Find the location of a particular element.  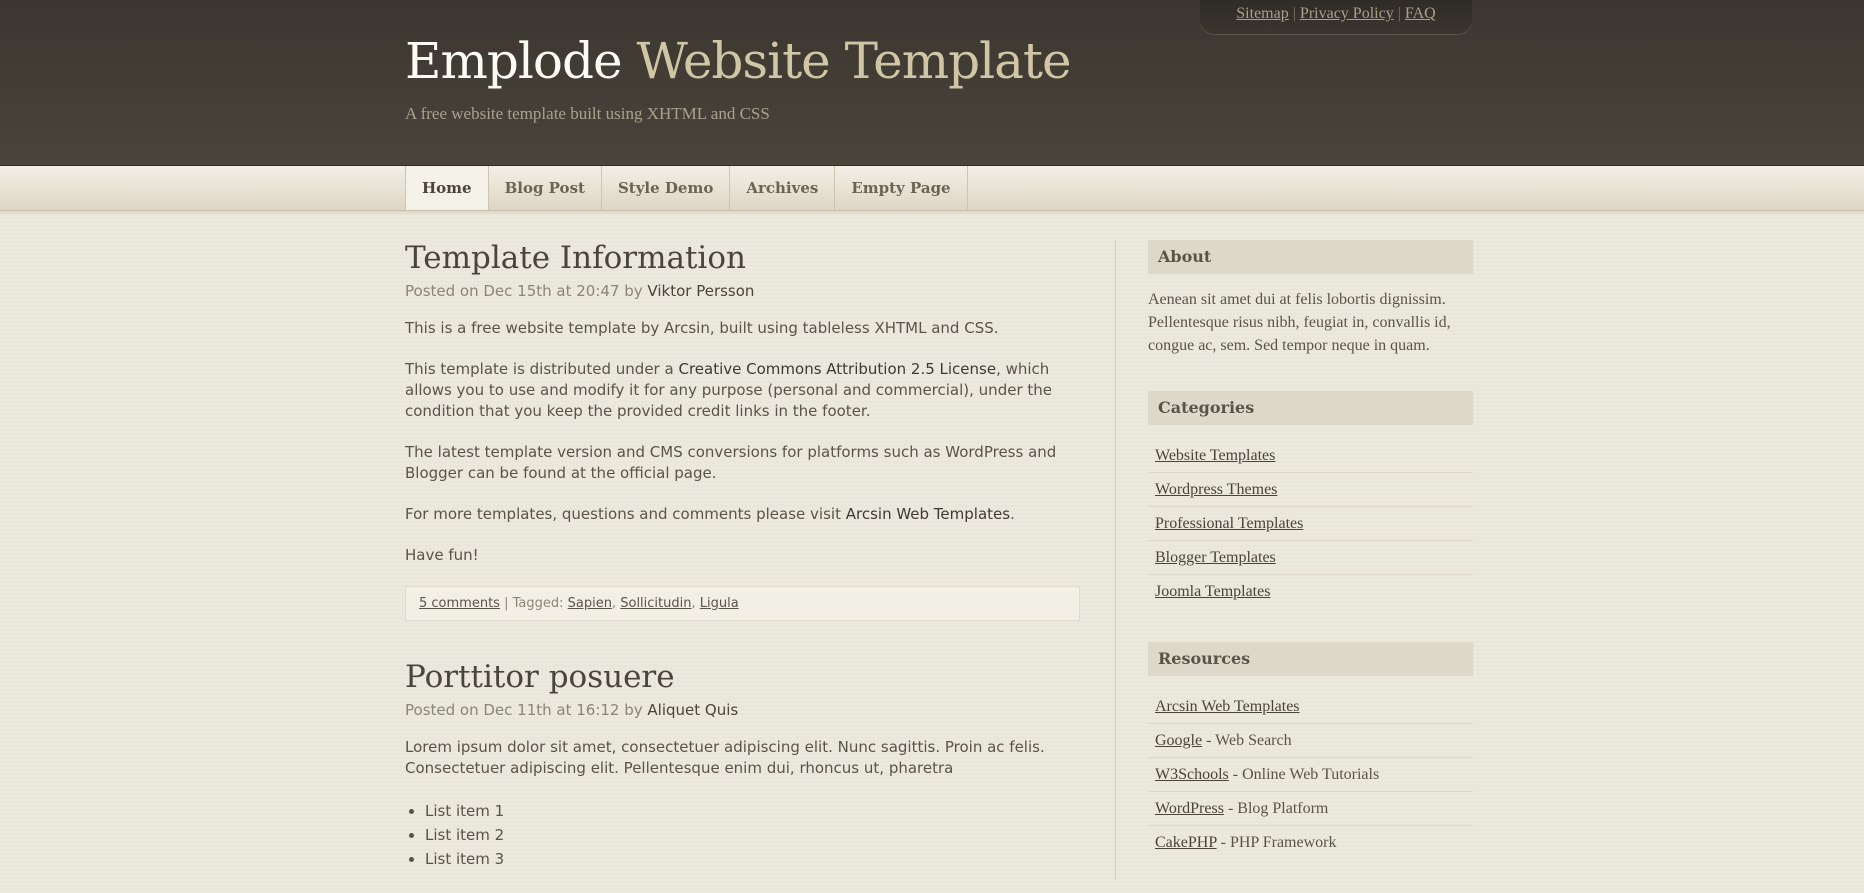

category-link: Professional Templates is located at coordinates (1229, 523).